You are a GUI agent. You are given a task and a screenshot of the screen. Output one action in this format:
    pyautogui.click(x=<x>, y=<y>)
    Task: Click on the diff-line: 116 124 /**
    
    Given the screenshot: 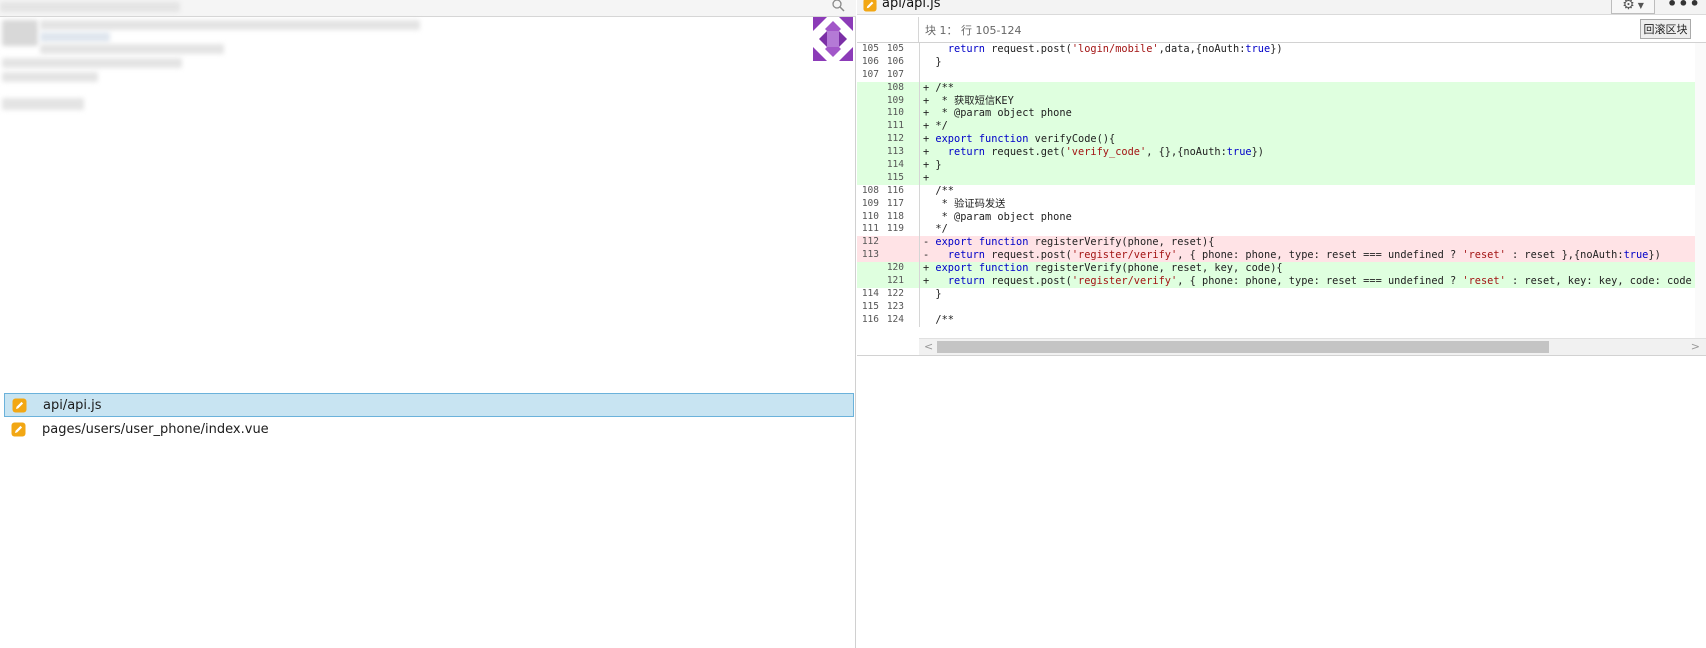 What is the action you would take?
    pyautogui.click(x=1281, y=320)
    